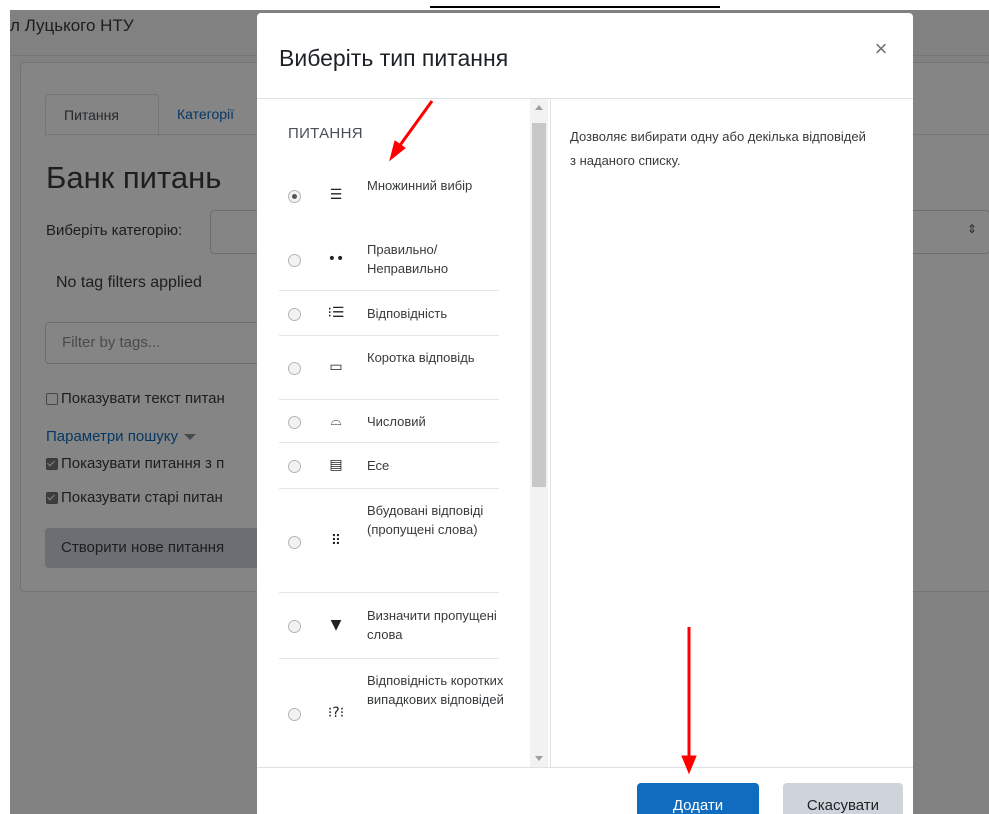 The height and width of the screenshot is (814, 989). What do you see at coordinates (689, 701) in the screenshot?
I see `arrow-to-add-button` at bounding box center [689, 701].